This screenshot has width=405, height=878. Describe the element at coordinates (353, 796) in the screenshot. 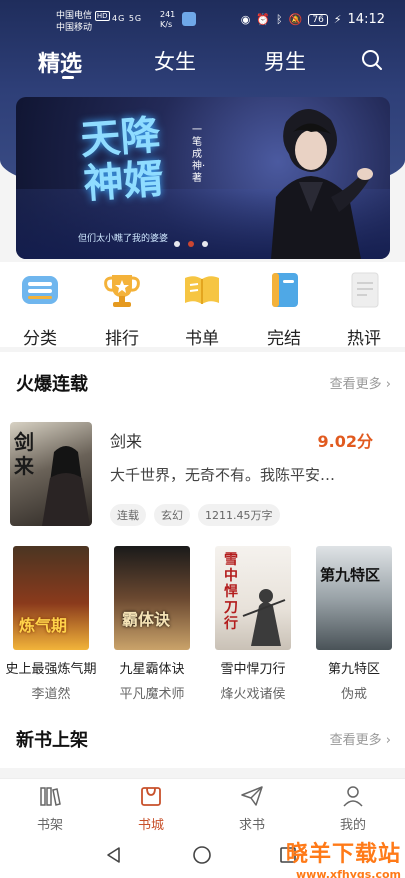

I see `profile-icon` at that location.